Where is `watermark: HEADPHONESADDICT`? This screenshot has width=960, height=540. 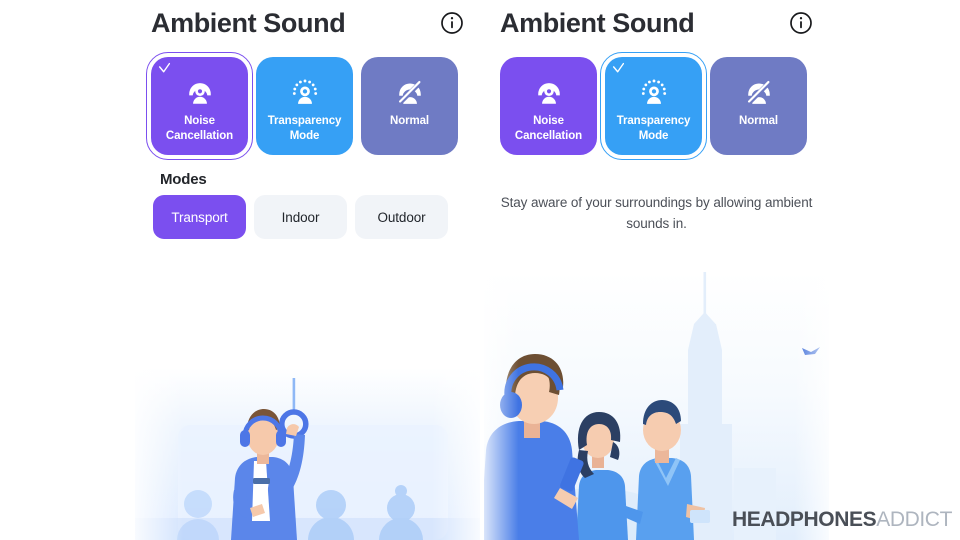
watermark: HEADPHONESADDICT is located at coordinates (842, 520).